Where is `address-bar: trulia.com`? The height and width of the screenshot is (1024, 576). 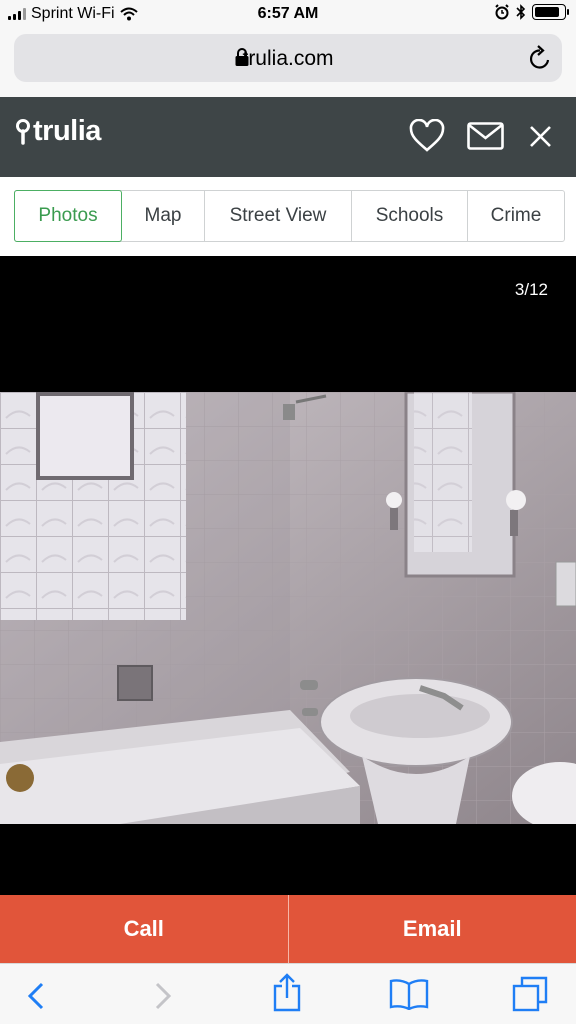
address-bar: trulia.com is located at coordinates (288, 58).